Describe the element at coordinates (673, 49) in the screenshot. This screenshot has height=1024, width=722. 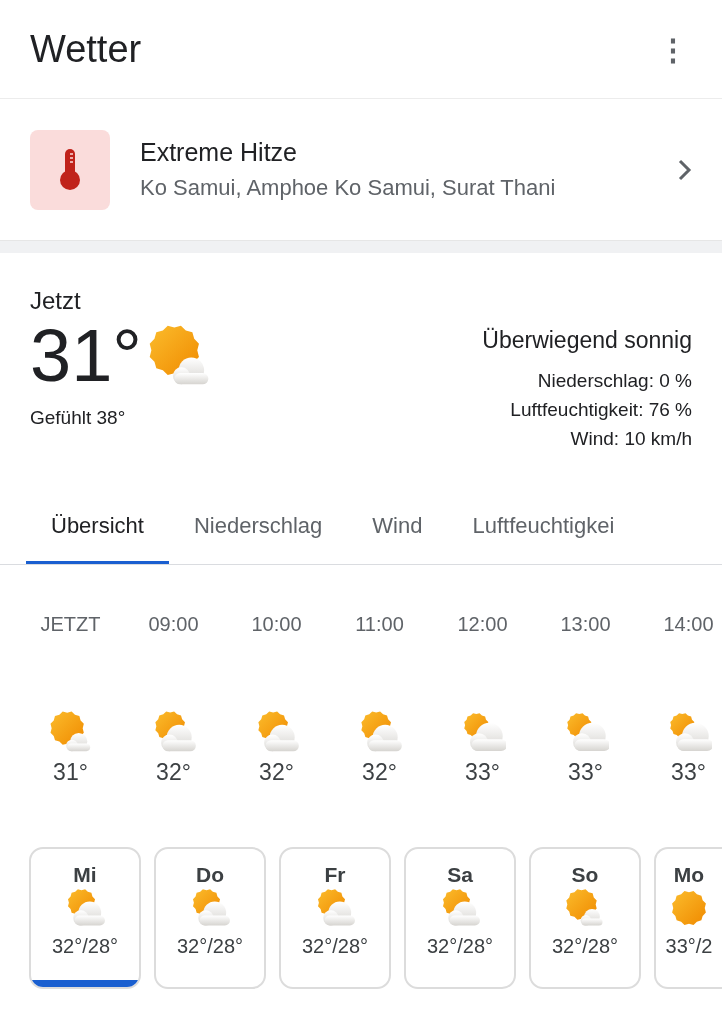
I see `more-menu-button: ⋮` at that location.